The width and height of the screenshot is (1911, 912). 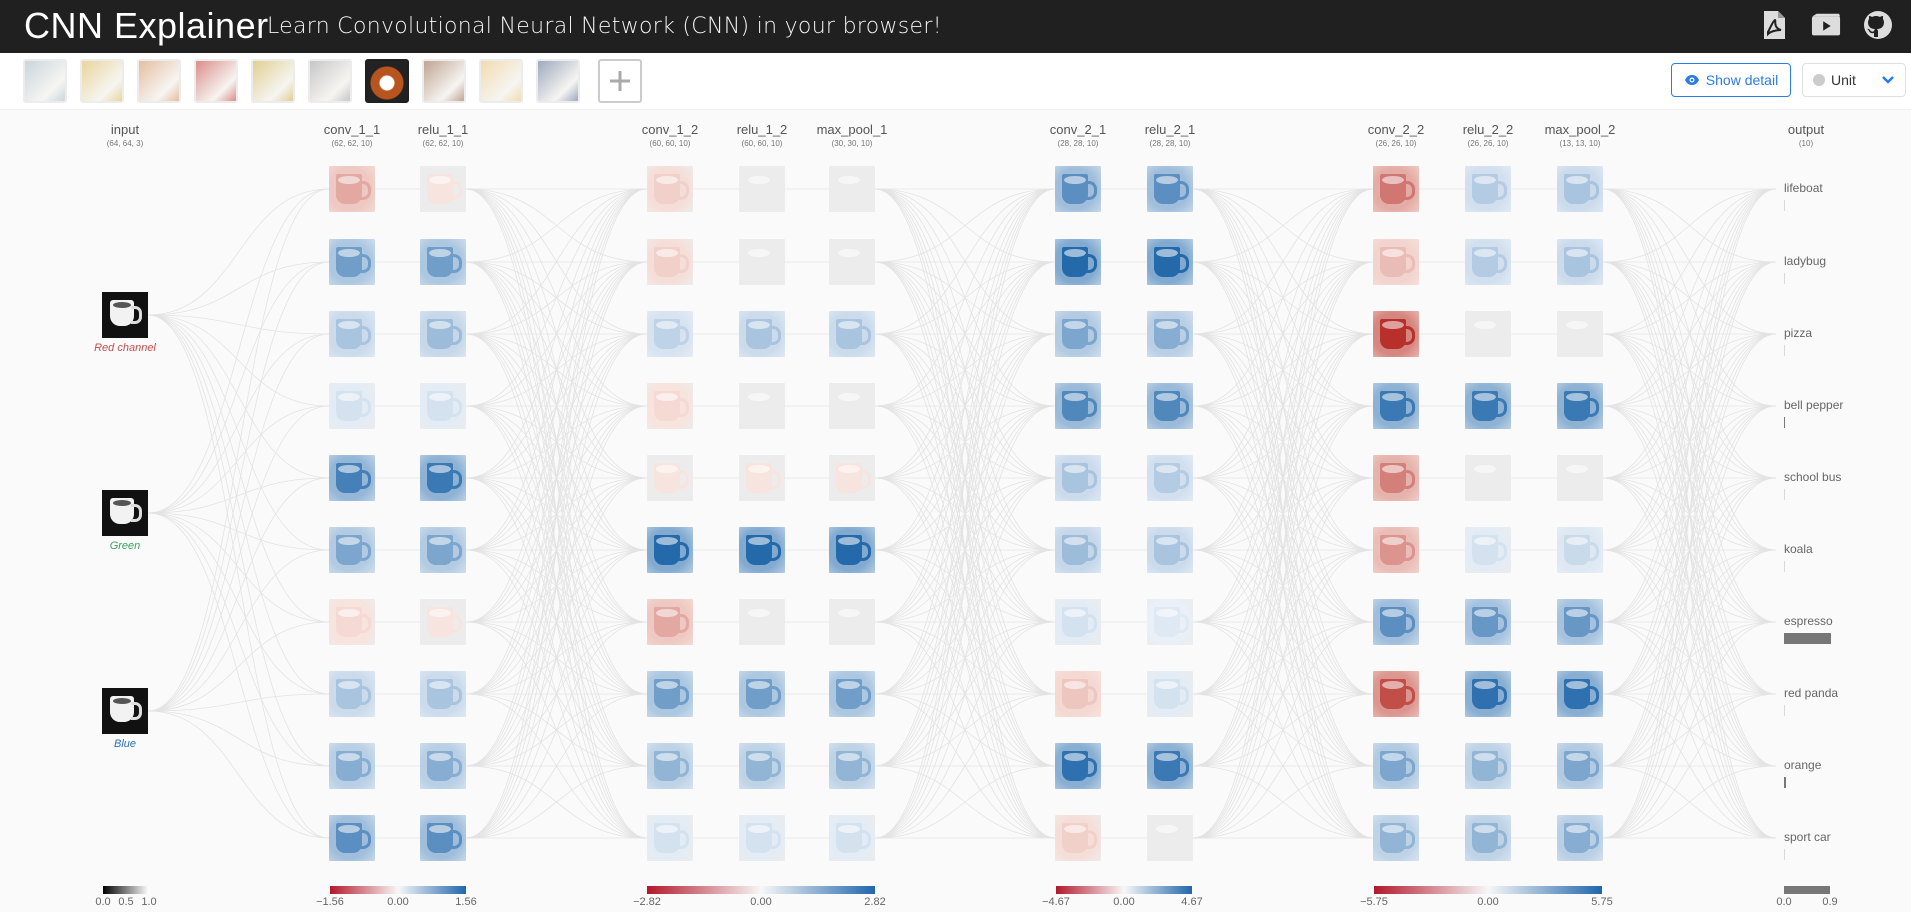 I want to click on sport-car-thumb, so click(x=558, y=81).